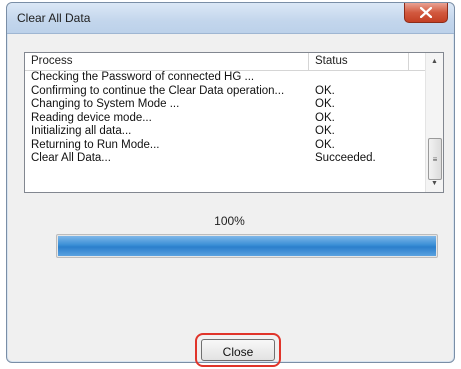  I want to click on column-header-status: Status, so click(359, 61).